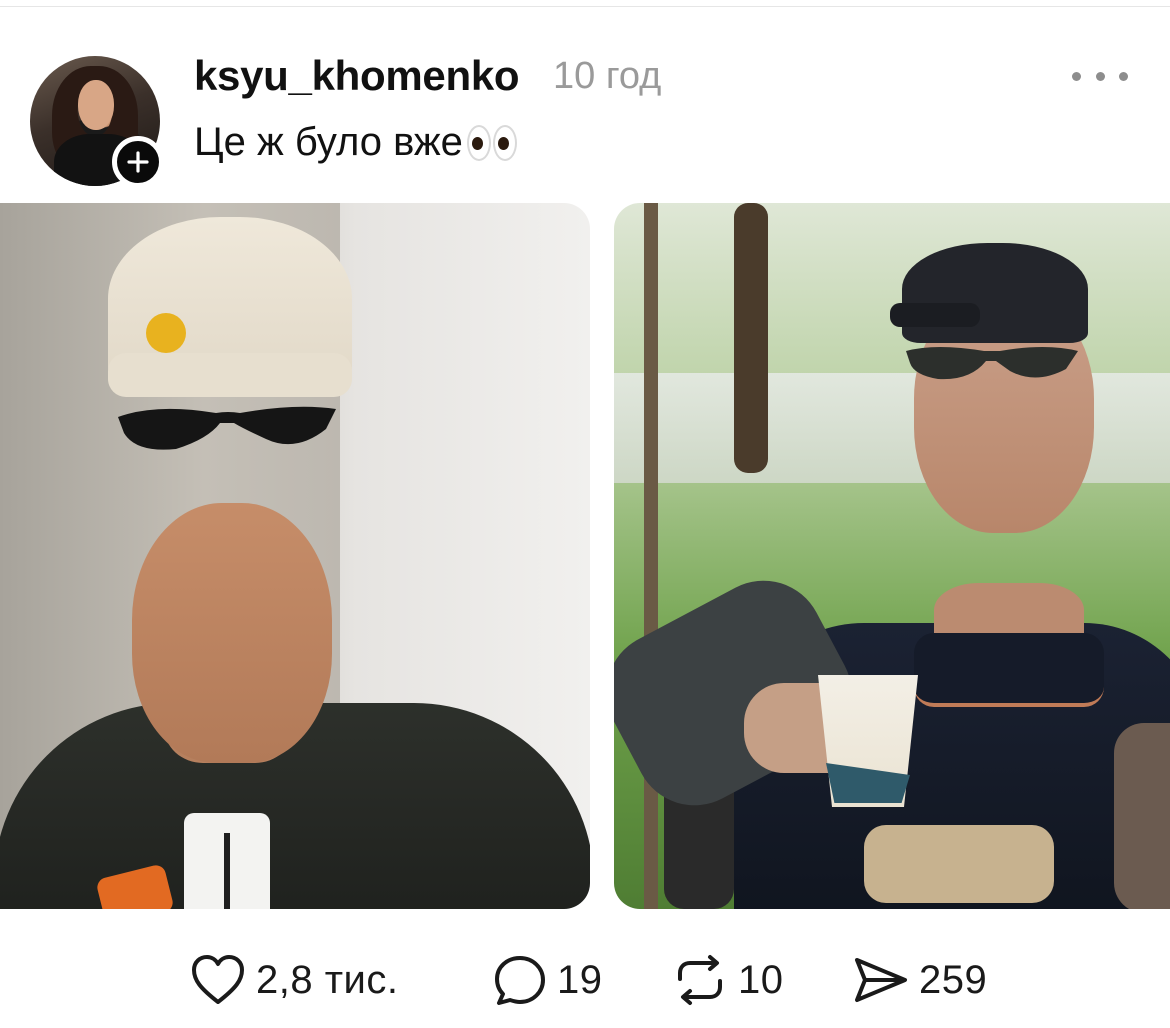 This screenshot has width=1170, height=1028. I want to click on photo-wrist-brace, so click(959, 864).